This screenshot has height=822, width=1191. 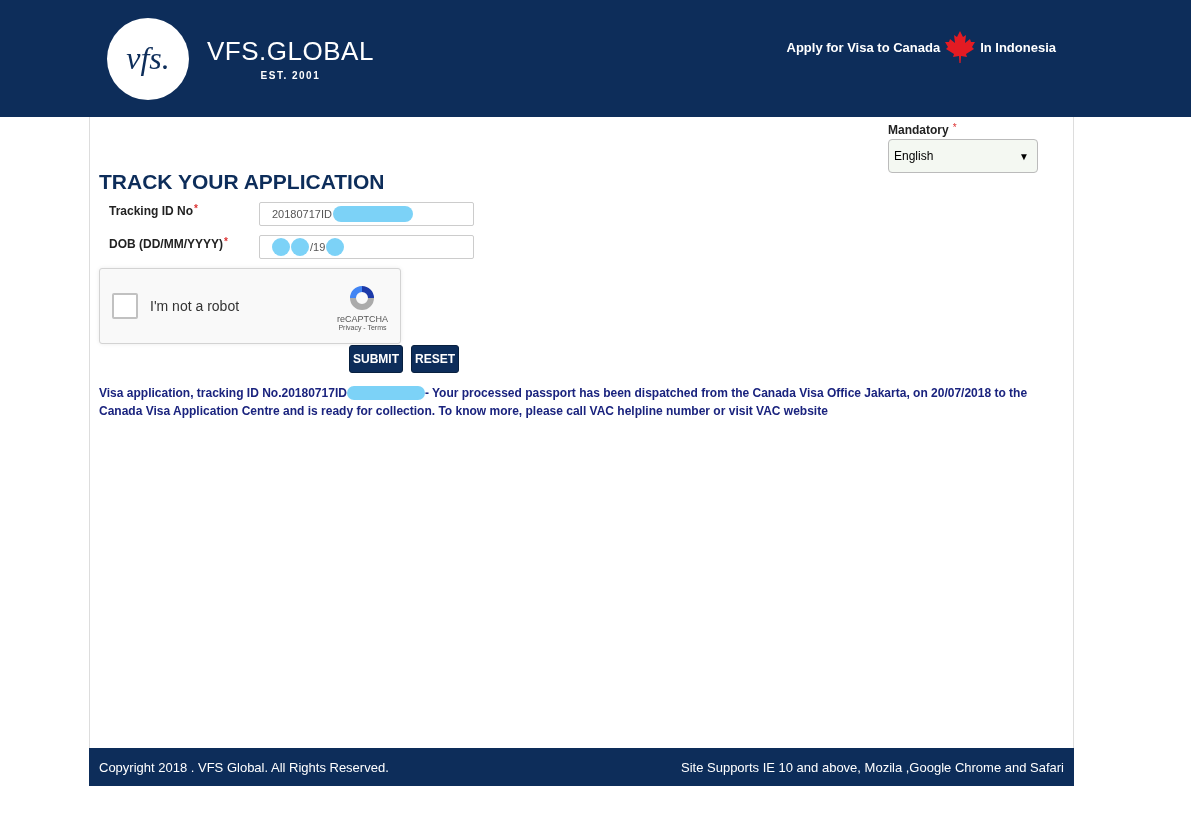 What do you see at coordinates (242, 181) in the screenshot?
I see `page-title: TRACK YOUR APPLICATION` at bounding box center [242, 181].